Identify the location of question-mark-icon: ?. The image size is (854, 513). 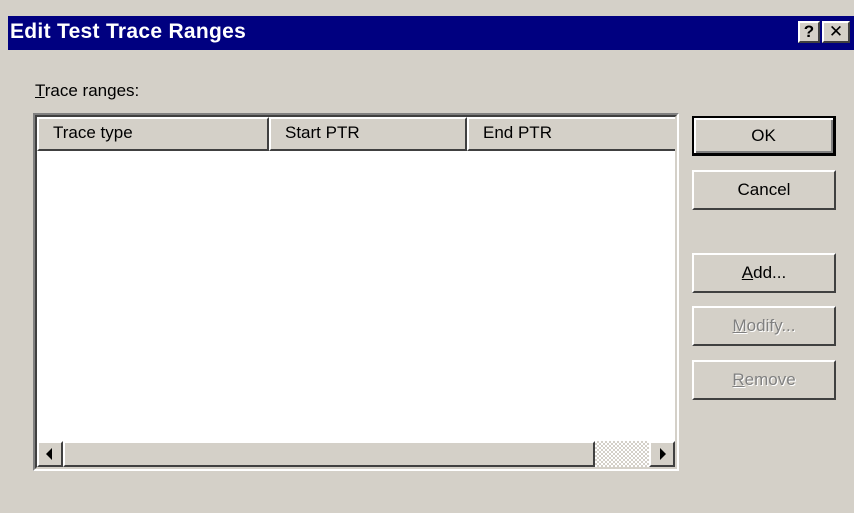
(809, 31).